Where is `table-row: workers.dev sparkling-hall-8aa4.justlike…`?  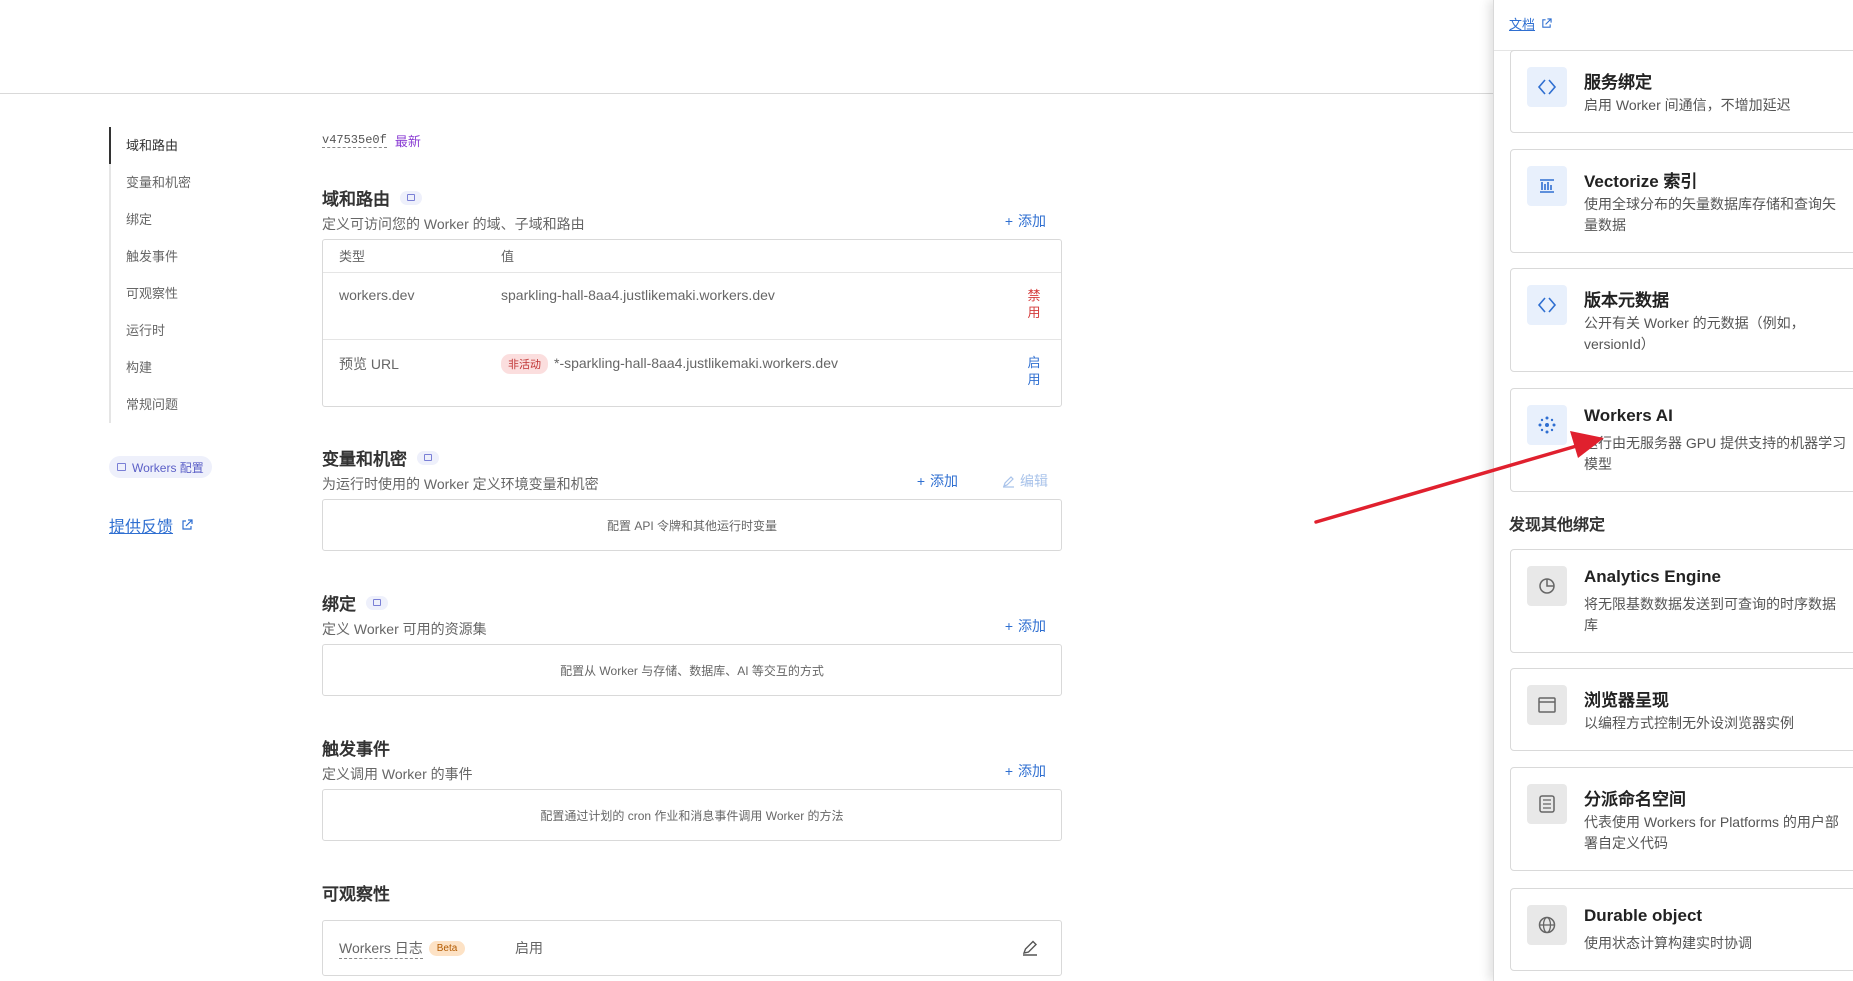 table-row: workers.dev sparkling-hall-8aa4.justlike… is located at coordinates (692, 306).